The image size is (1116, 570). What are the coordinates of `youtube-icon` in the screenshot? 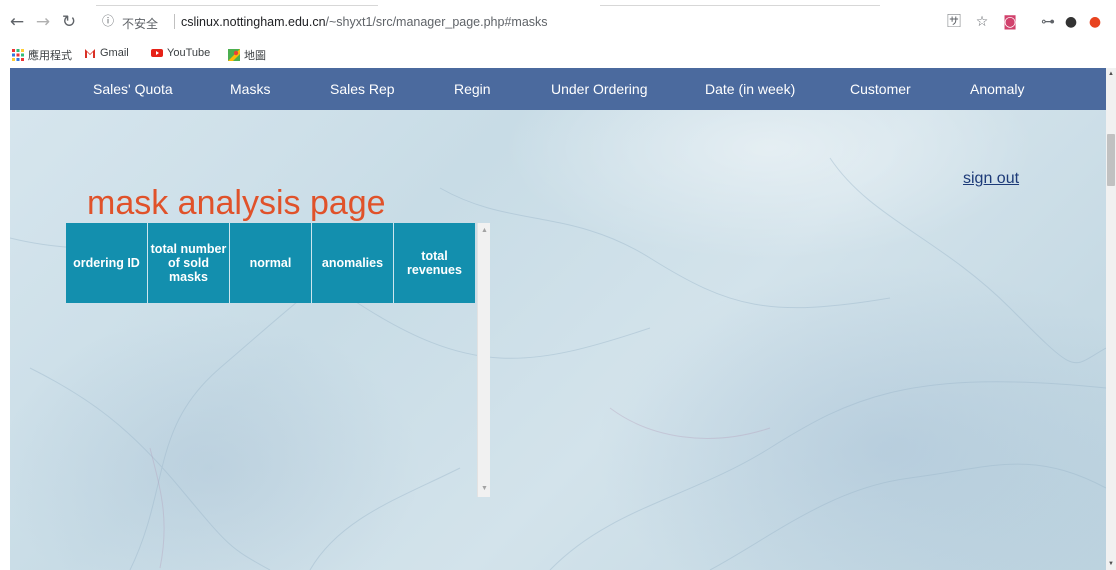 It's located at (157, 53).